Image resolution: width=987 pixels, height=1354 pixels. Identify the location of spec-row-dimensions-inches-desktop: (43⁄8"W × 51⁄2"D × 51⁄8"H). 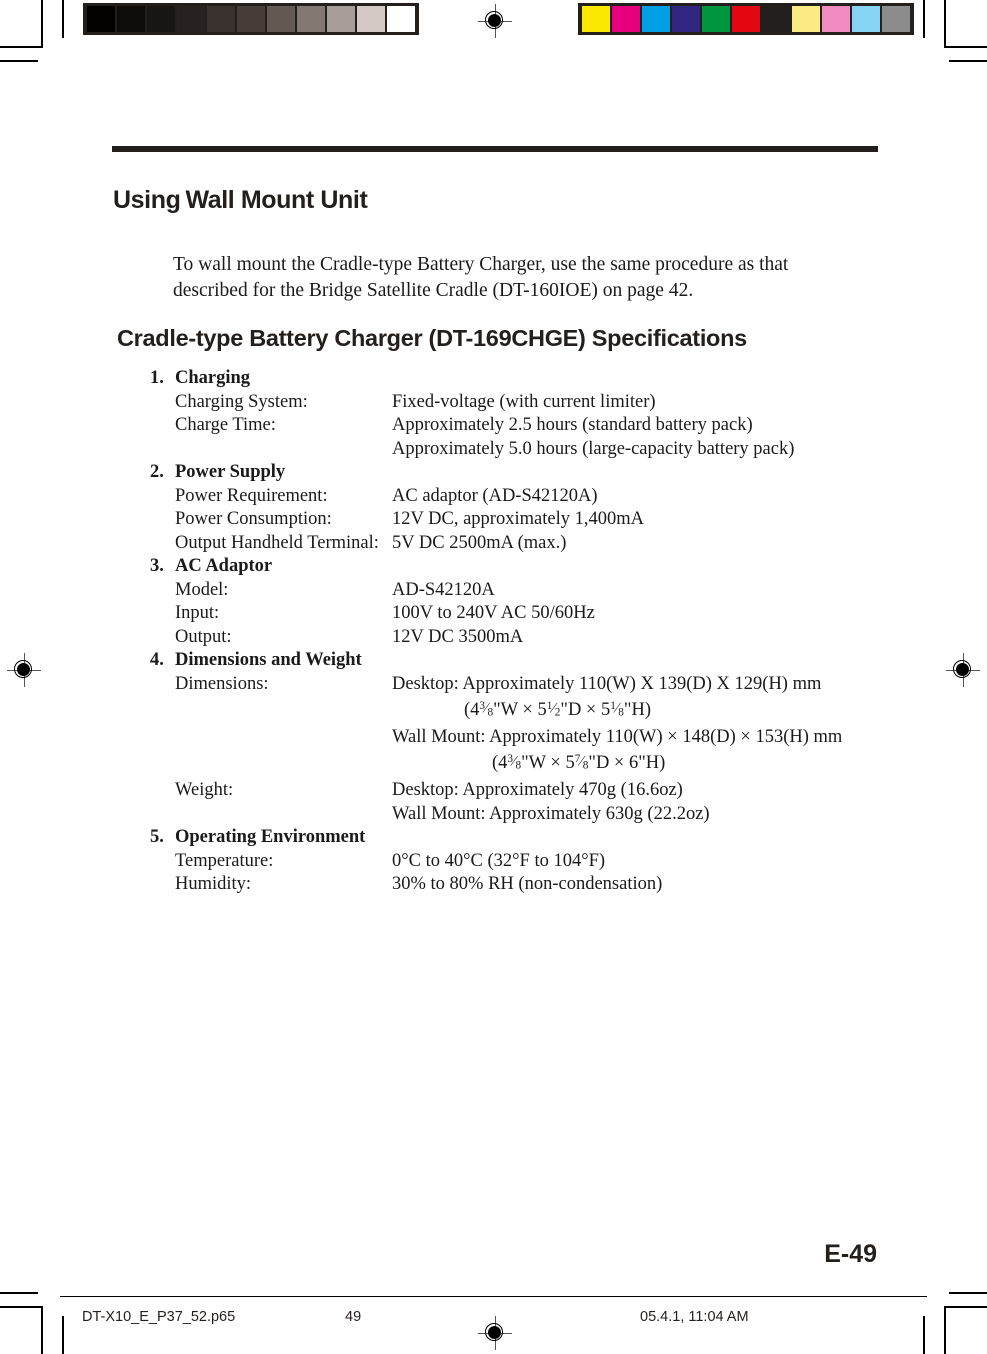
(530, 711).